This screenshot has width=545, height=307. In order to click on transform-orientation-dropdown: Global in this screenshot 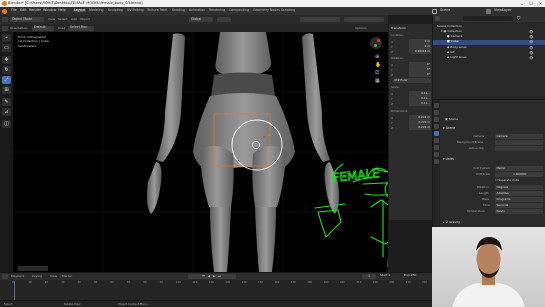, I will do `click(201, 19)`.